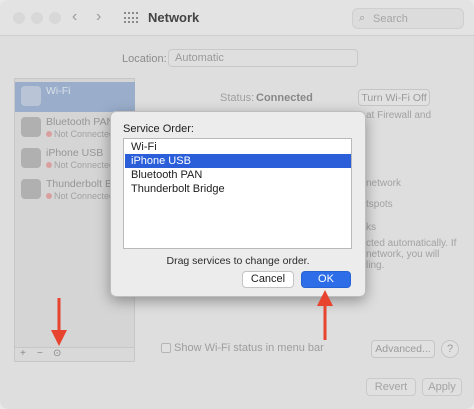 Image resolution: width=474 pixels, height=409 pixels. I want to click on forward-icon: ›, so click(98, 17).